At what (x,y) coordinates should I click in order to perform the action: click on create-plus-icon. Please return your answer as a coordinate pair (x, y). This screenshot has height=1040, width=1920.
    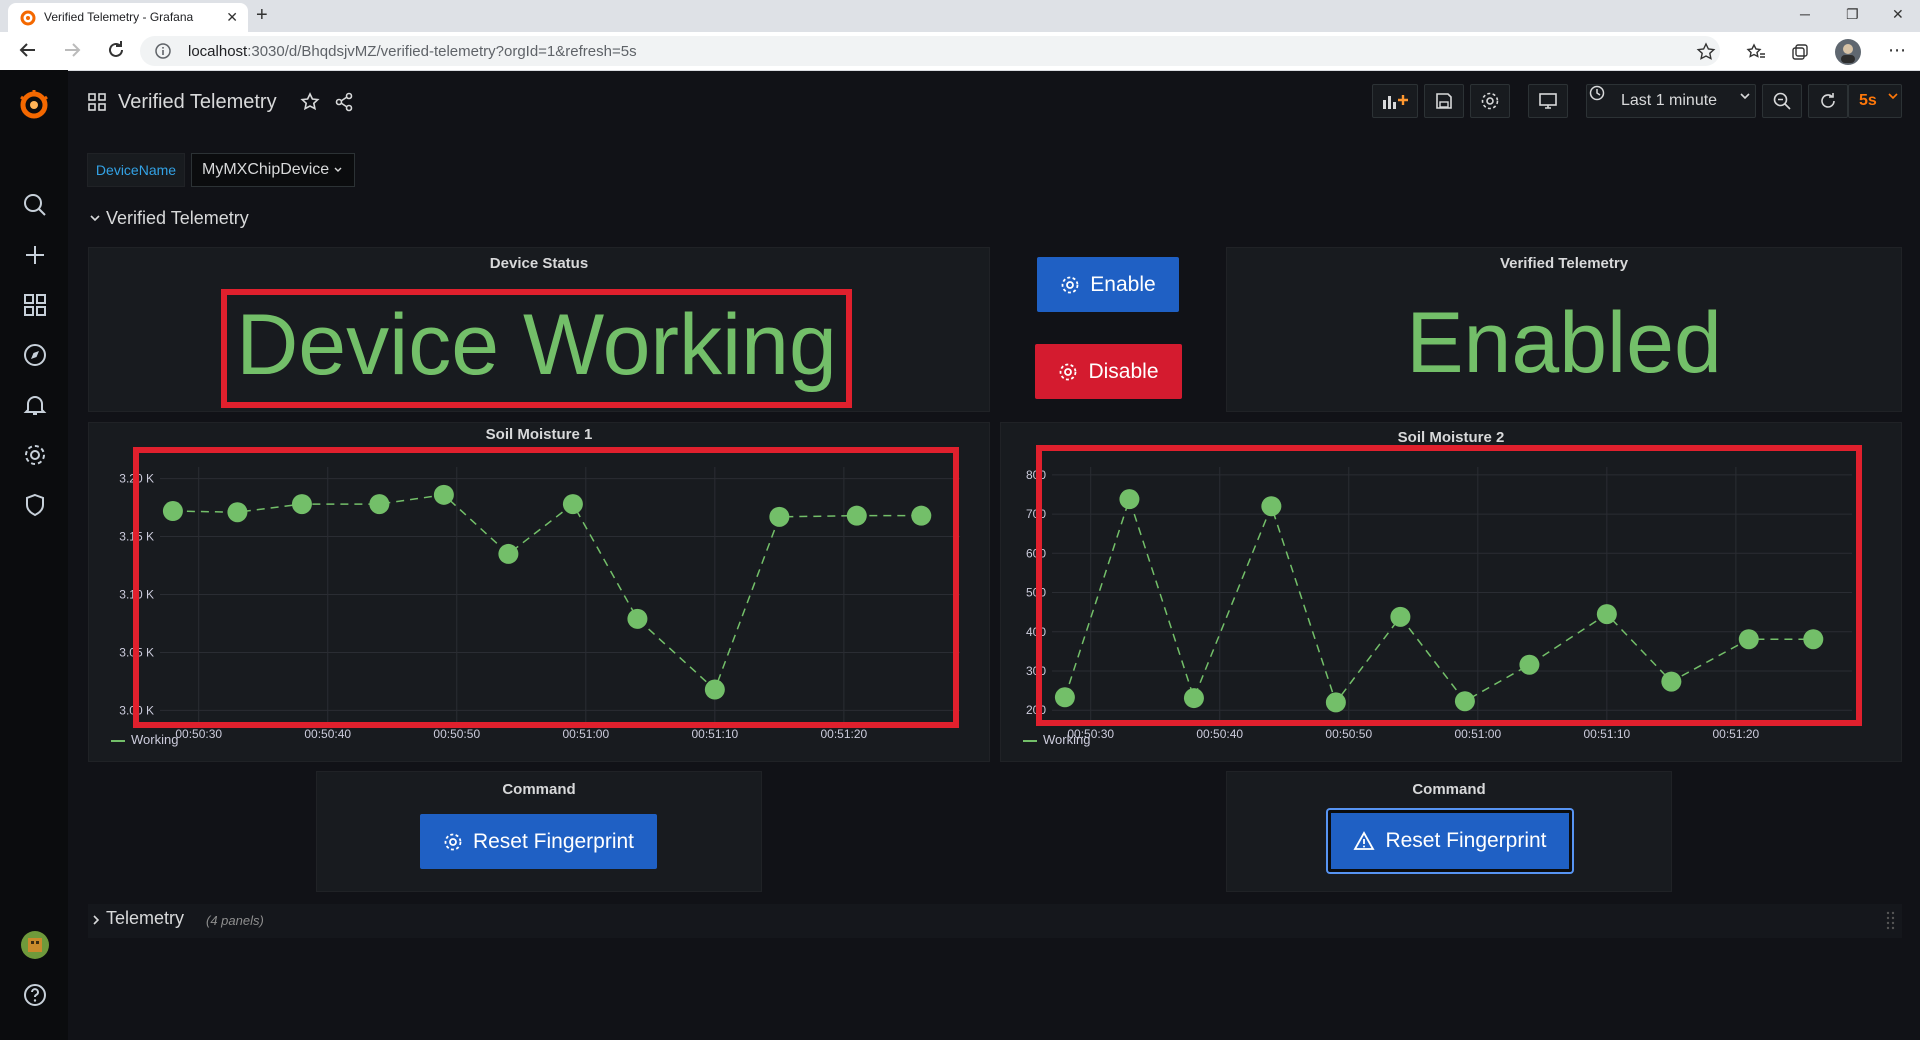
    Looking at the image, I should click on (35, 255).